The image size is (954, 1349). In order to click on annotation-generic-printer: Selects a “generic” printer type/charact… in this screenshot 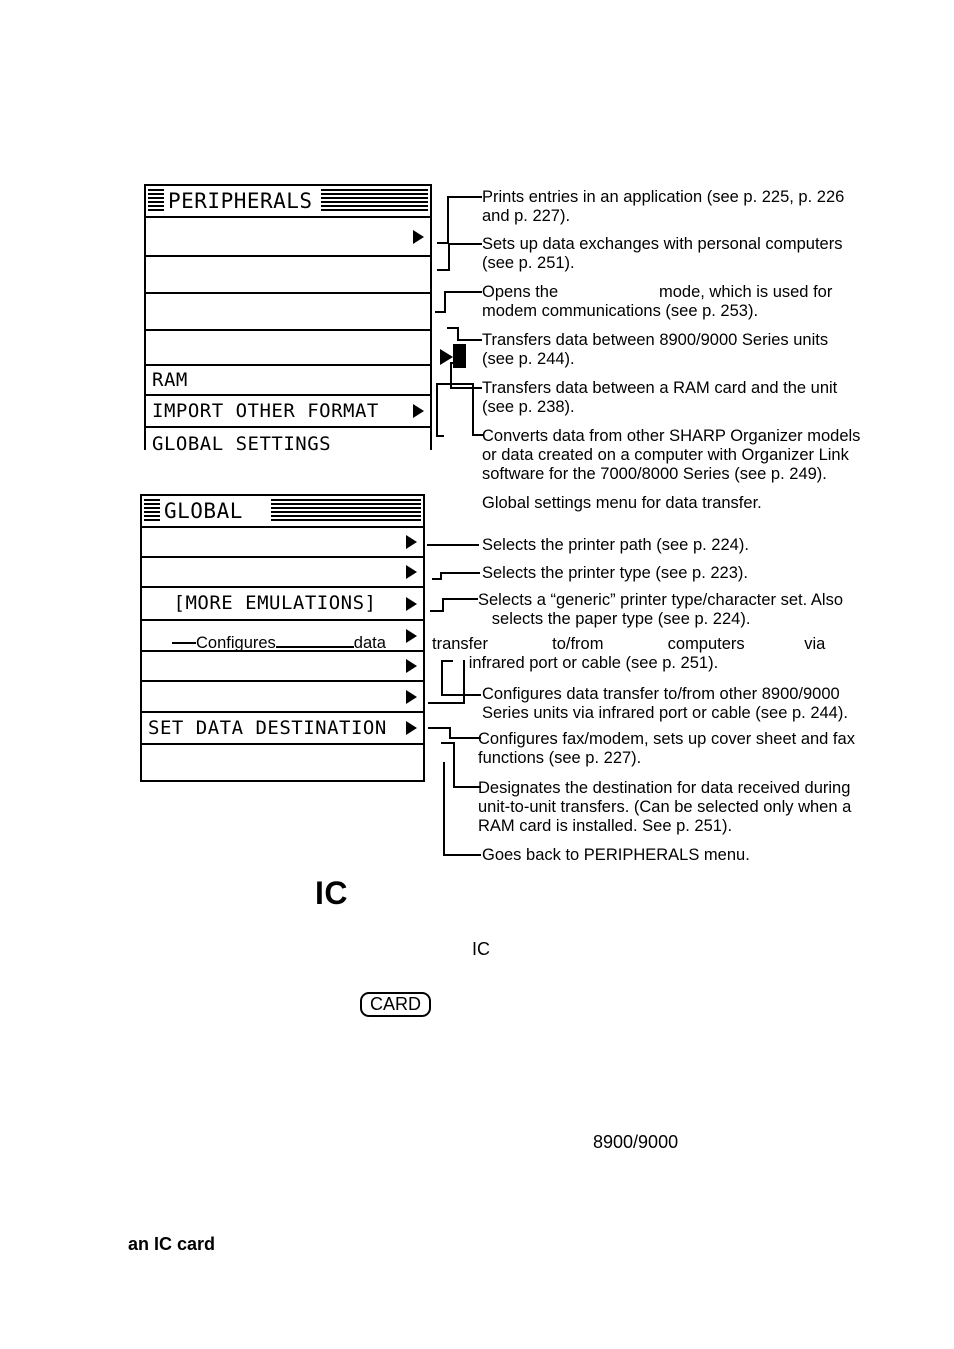, I will do `click(660, 609)`.